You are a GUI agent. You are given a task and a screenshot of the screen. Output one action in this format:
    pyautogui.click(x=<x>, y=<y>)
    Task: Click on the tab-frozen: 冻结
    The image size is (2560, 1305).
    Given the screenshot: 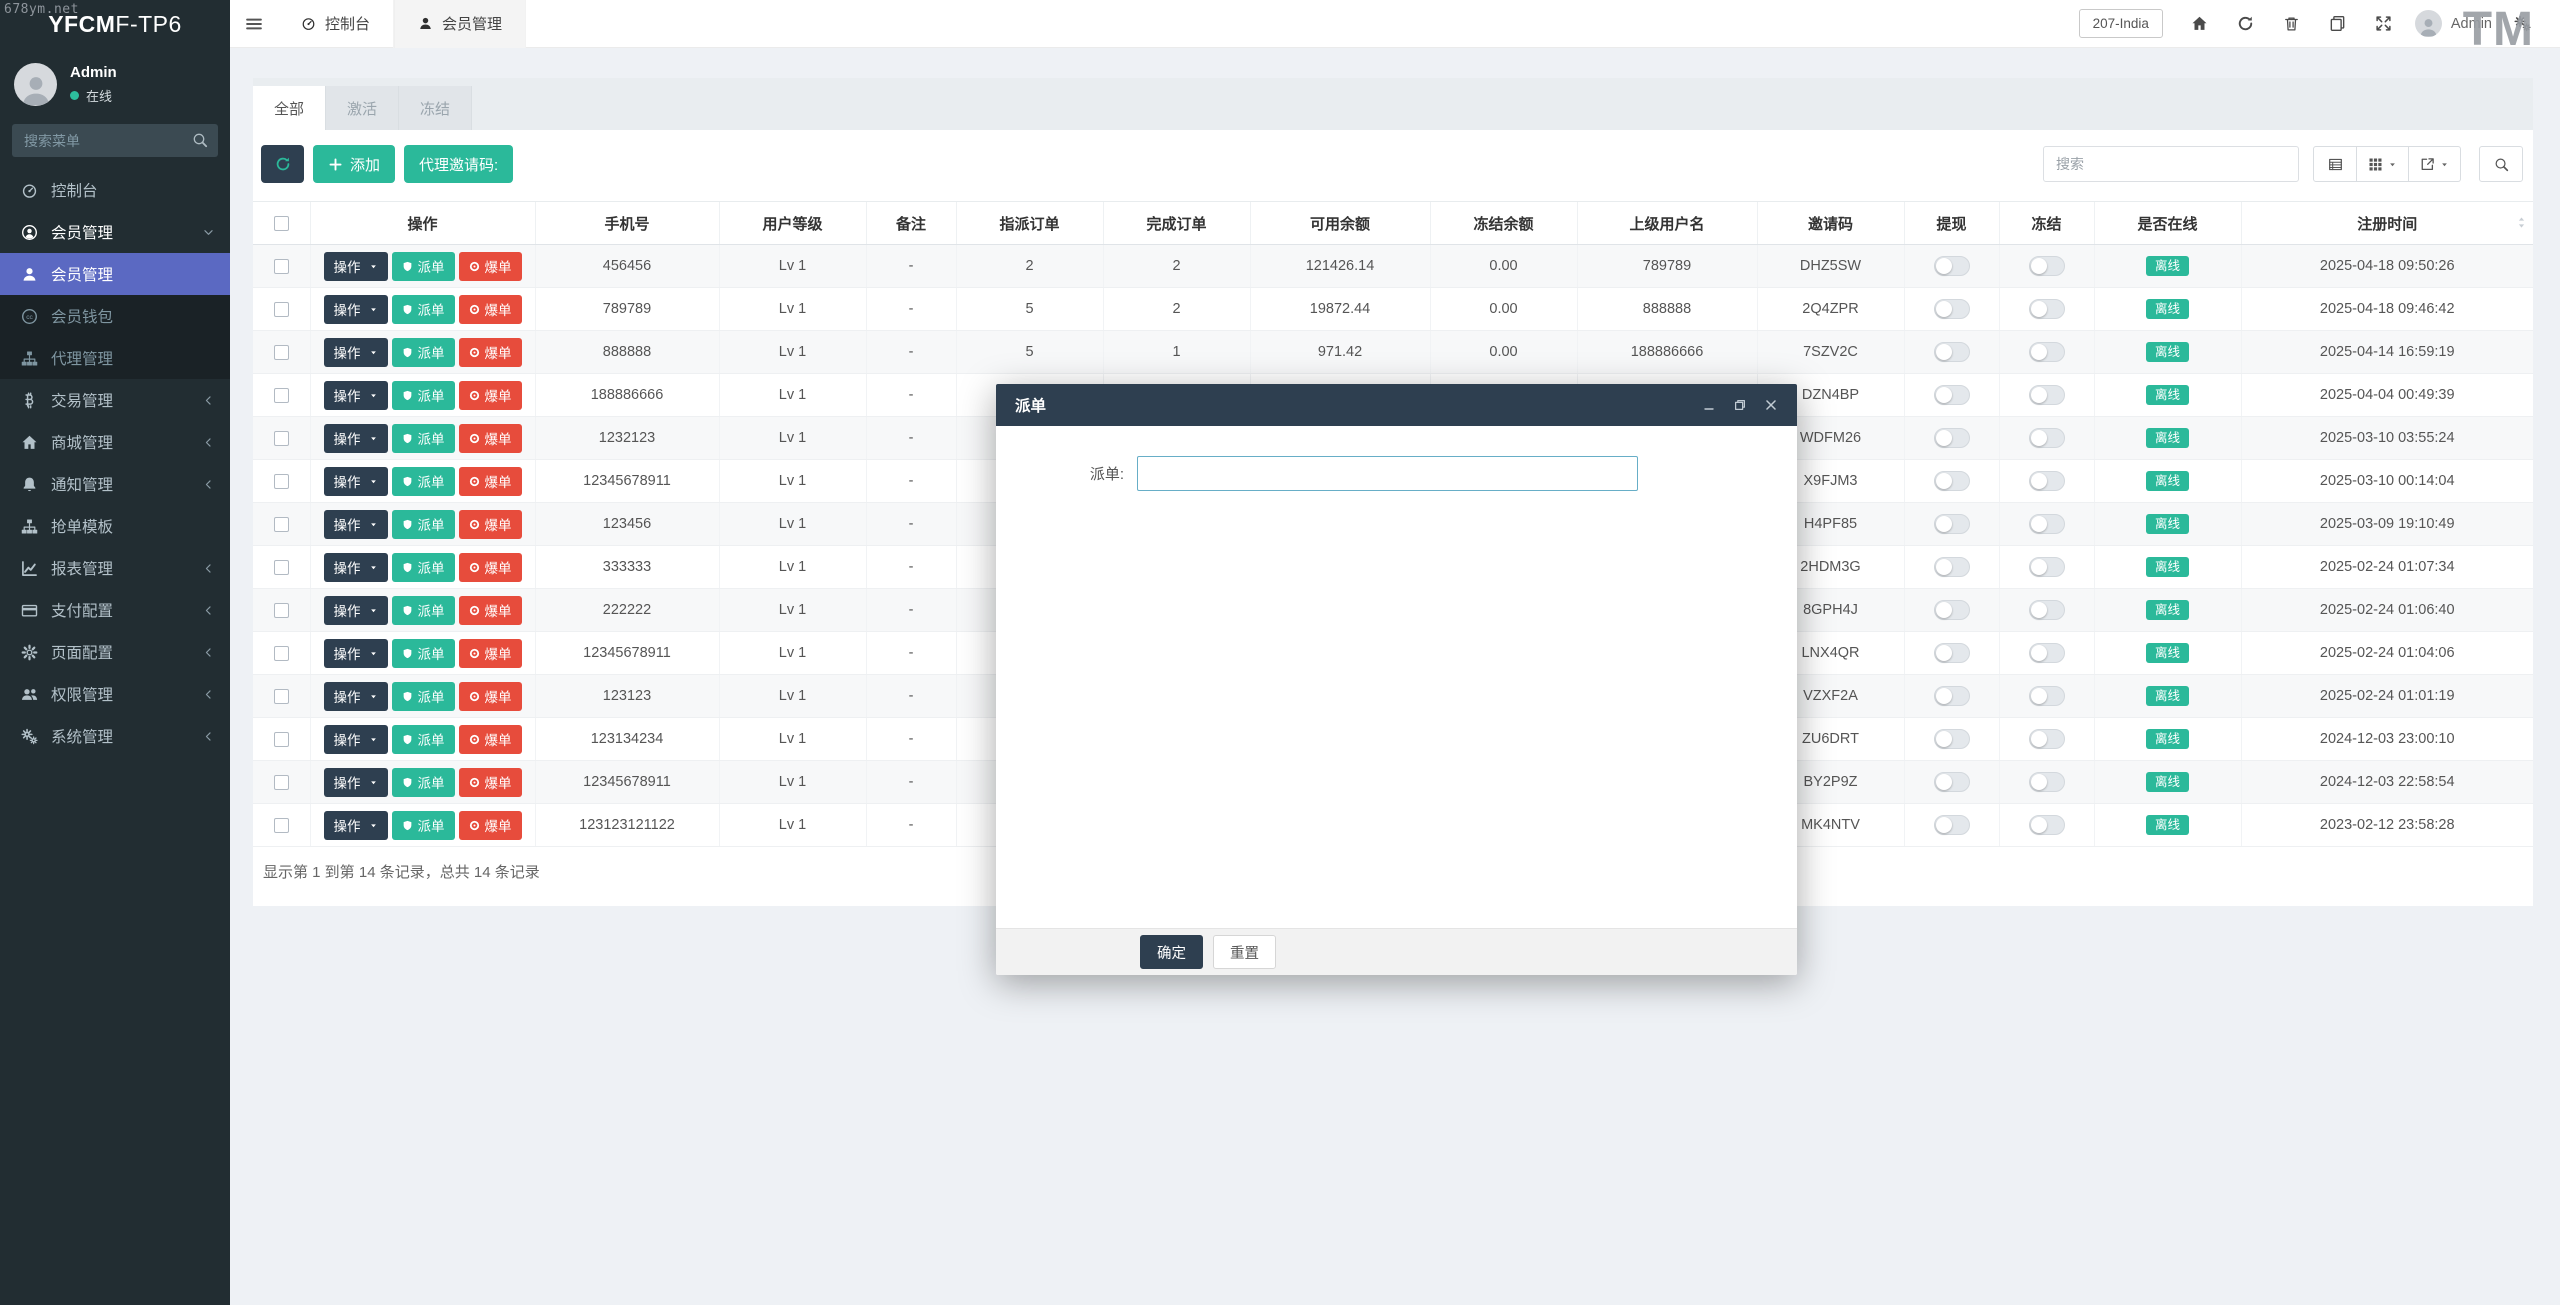 What is the action you would take?
    pyautogui.click(x=436, y=108)
    